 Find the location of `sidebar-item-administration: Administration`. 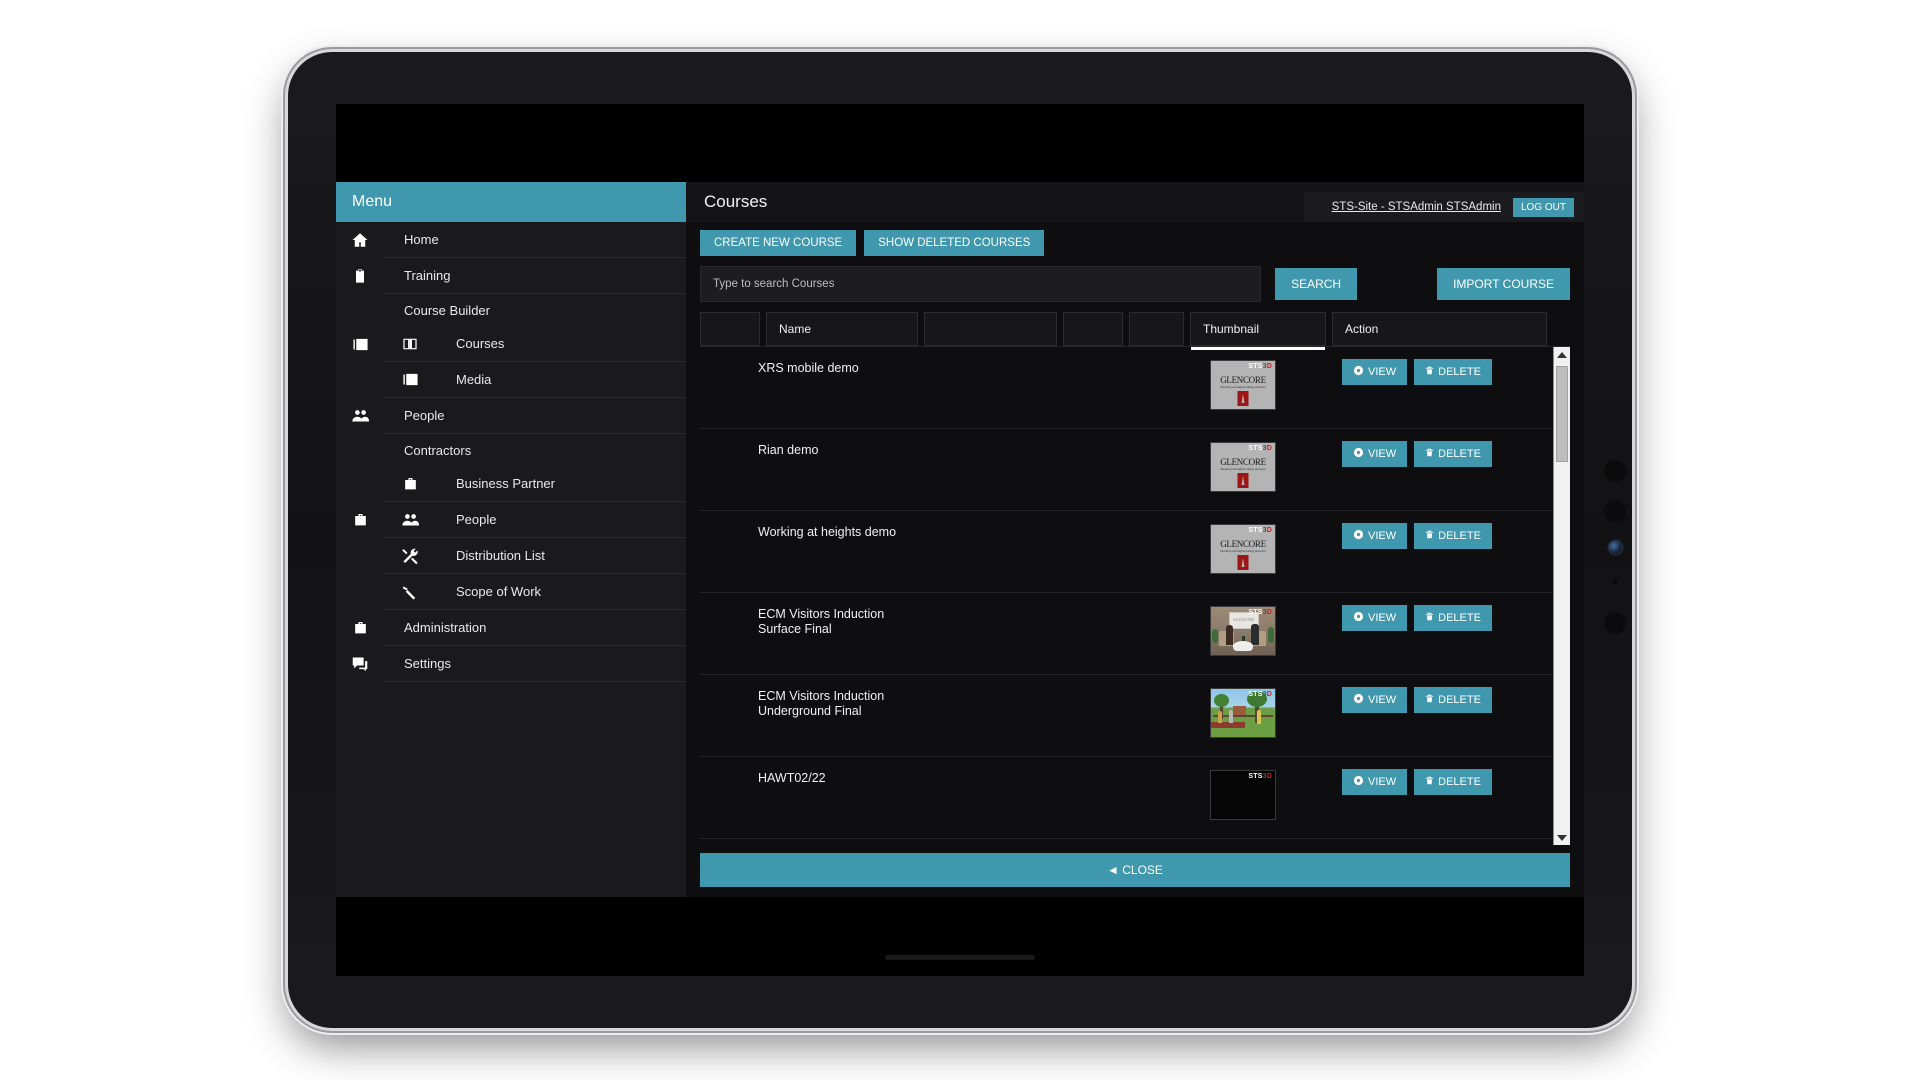

sidebar-item-administration: Administration is located at coordinates (511, 628).